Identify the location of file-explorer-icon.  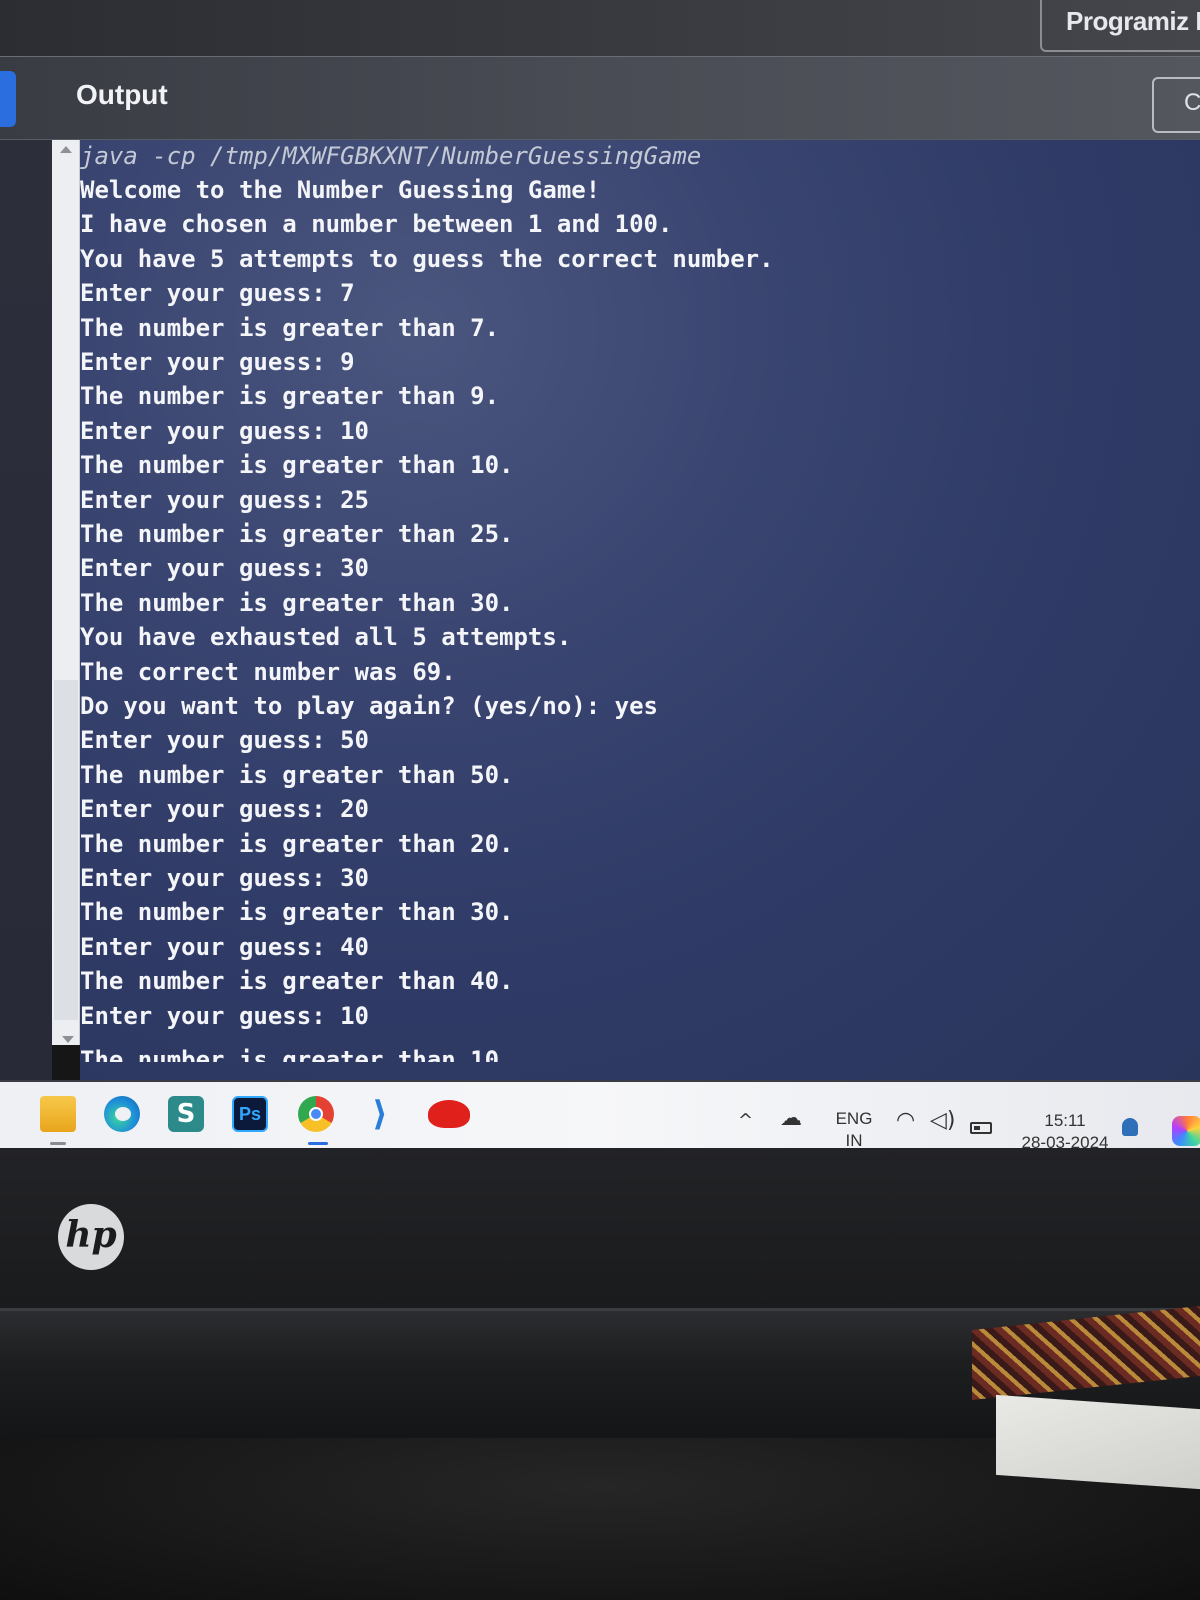
(58, 1114).